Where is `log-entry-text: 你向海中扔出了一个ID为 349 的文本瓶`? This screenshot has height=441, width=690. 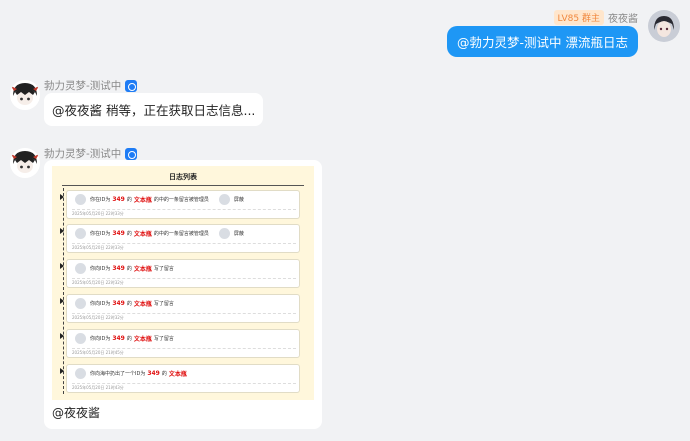
log-entry-text: 你向海中扔出了一个ID为 349 的文本瓶 is located at coordinates (131, 373).